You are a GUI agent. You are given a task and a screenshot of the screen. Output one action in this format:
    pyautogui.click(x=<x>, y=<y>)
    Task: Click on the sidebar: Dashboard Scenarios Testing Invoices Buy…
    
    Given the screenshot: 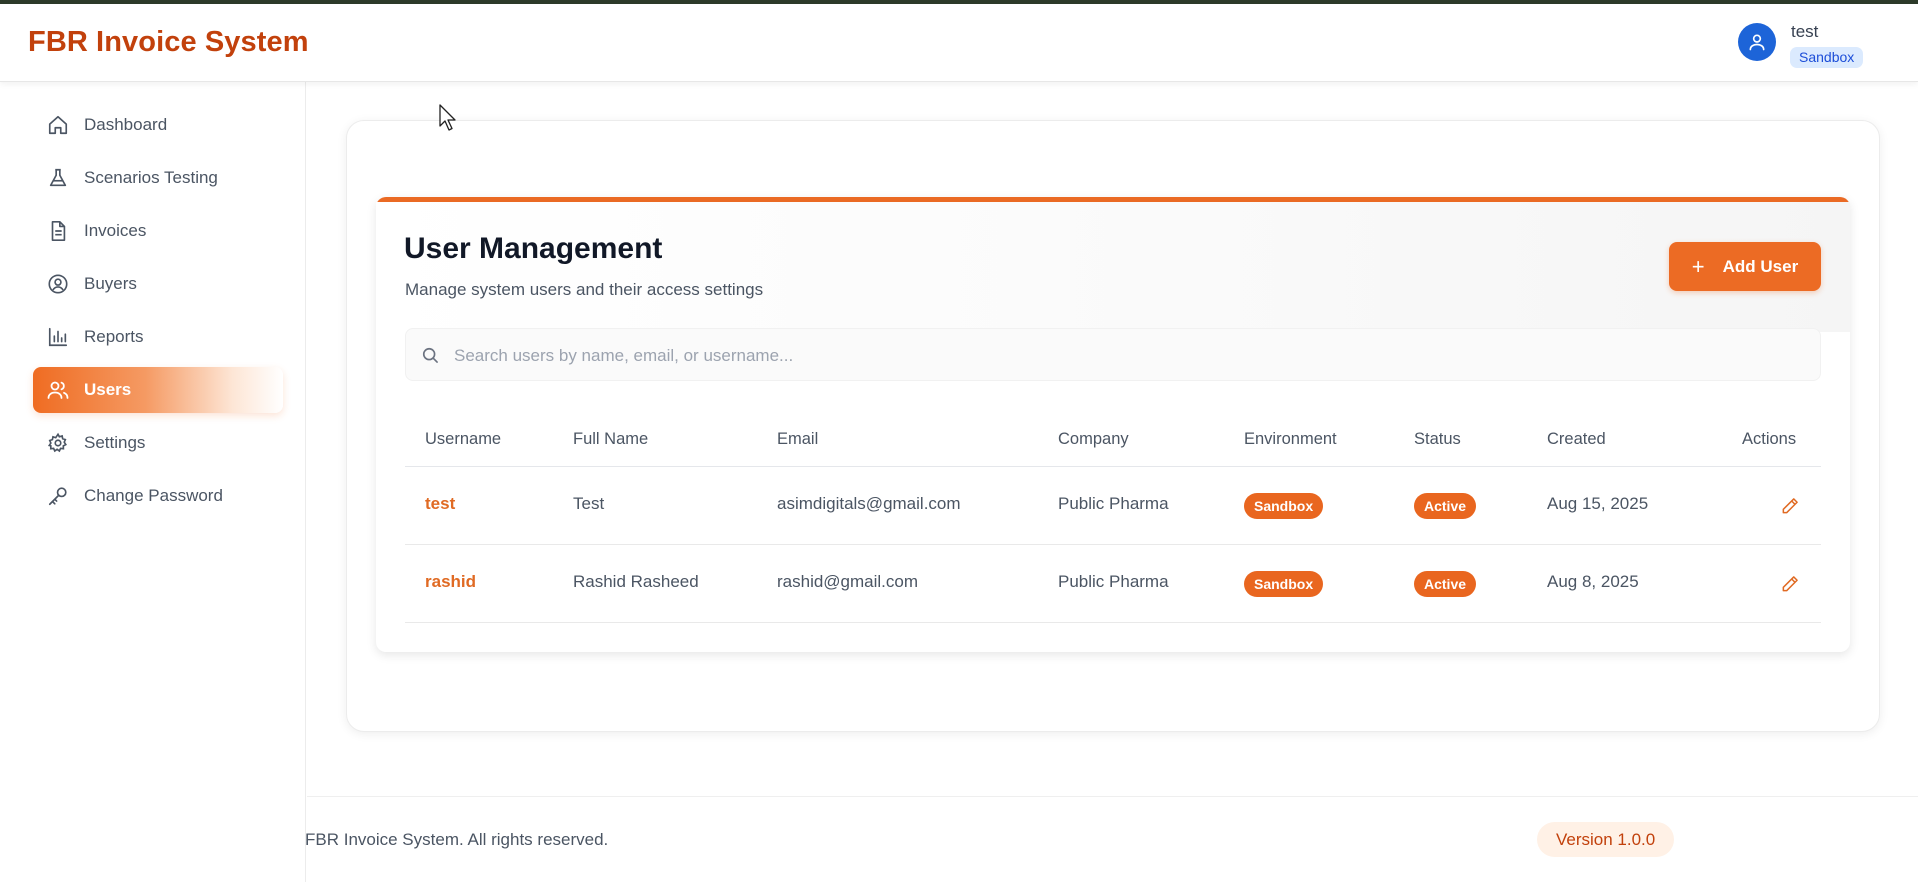 What is the action you would take?
    pyautogui.click(x=153, y=482)
    